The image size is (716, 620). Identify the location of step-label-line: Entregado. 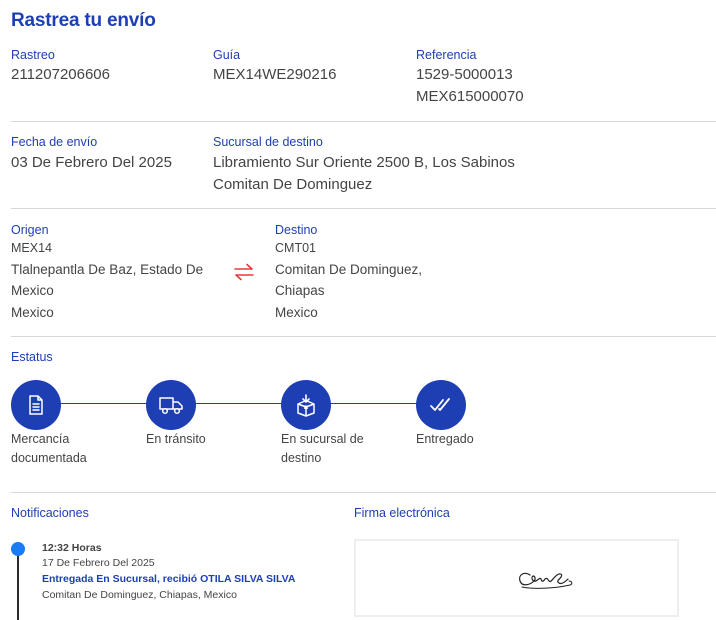
(445, 439).